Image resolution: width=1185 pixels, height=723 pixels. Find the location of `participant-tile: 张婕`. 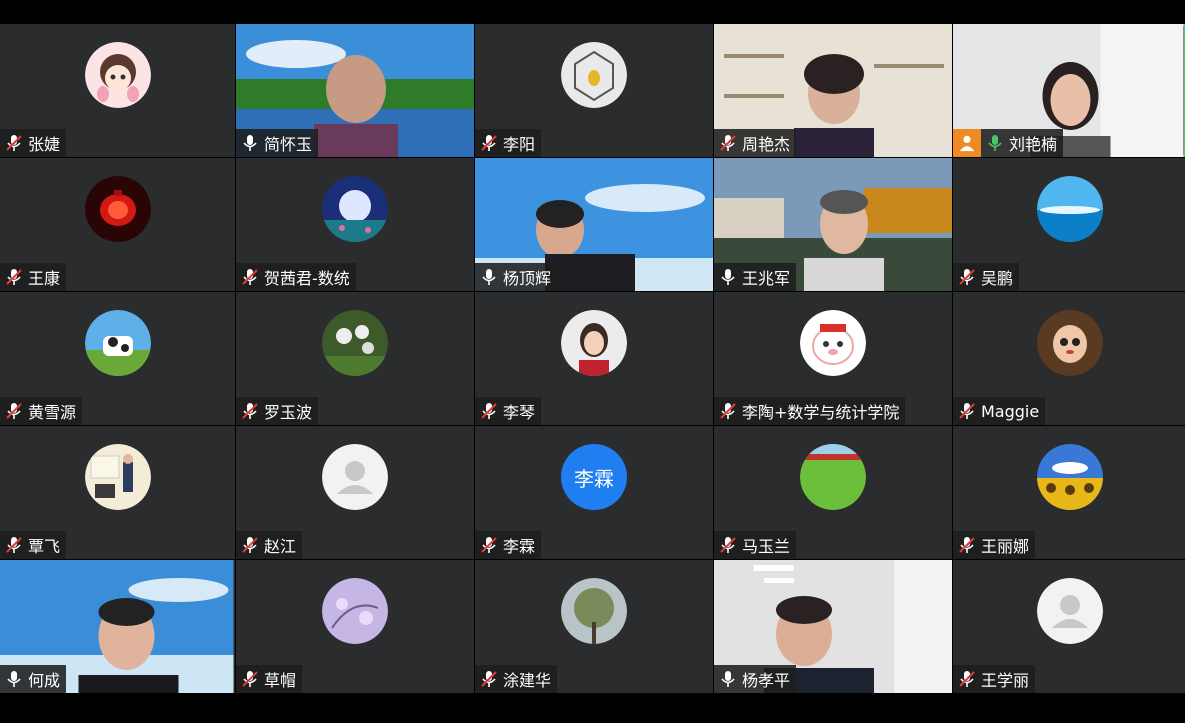

participant-tile: 张婕 is located at coordinates (117, 90).